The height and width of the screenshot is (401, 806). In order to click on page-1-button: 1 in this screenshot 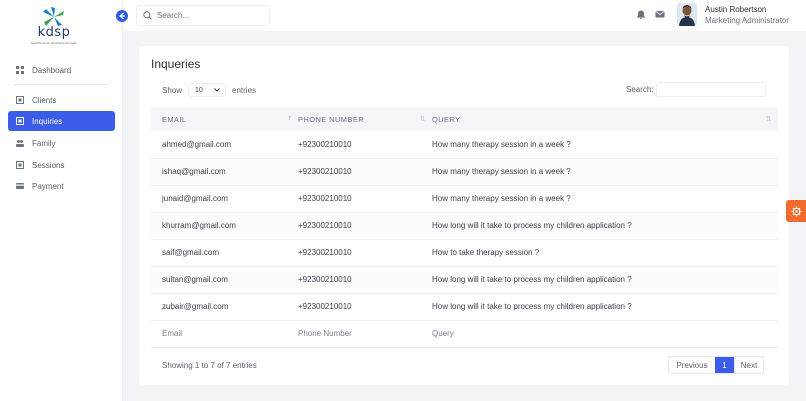, I will do `click(724, 365)`.